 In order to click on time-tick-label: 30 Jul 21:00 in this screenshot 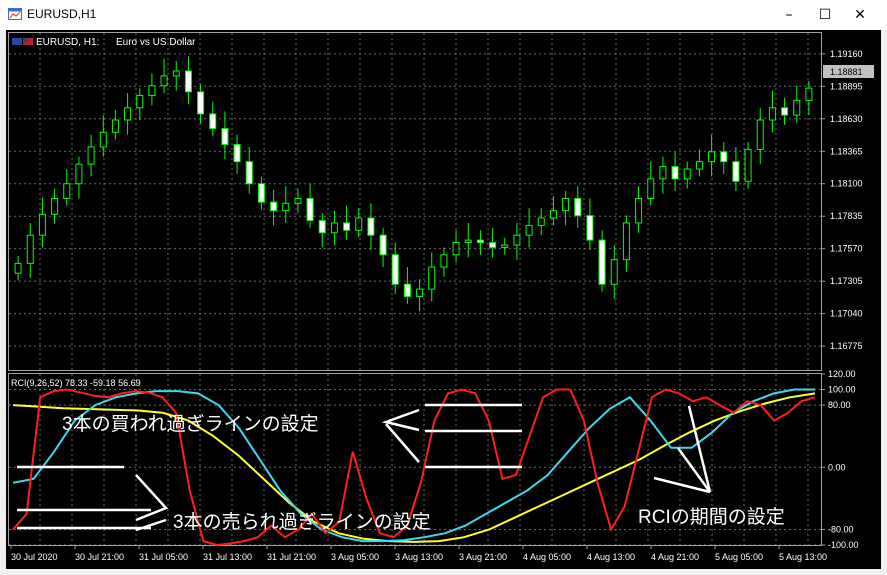, I will do `click(99, 557)`.